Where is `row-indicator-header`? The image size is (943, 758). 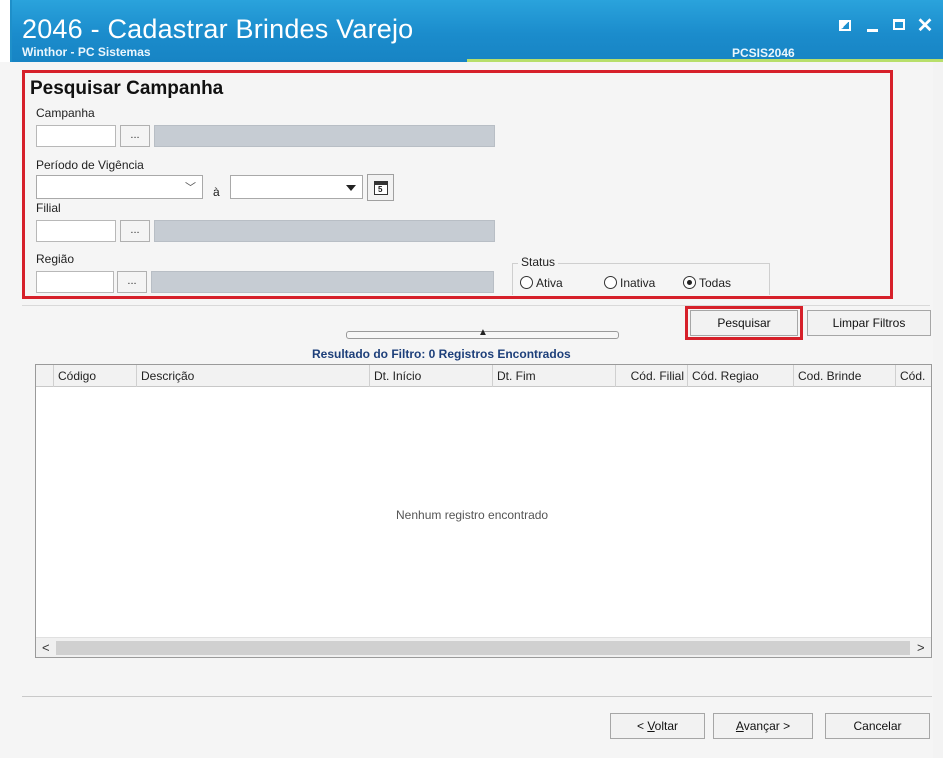 row-indicator-header is located at coordinates (45, 376).